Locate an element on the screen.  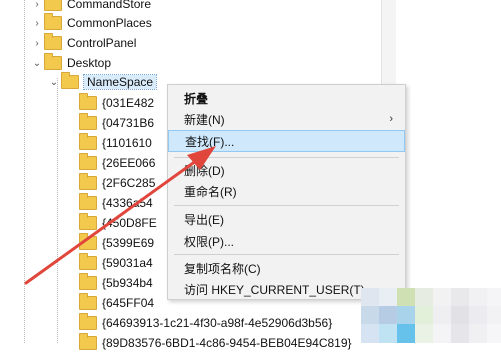
annotation-arrow-shaft is located at coordinates (113, 220).